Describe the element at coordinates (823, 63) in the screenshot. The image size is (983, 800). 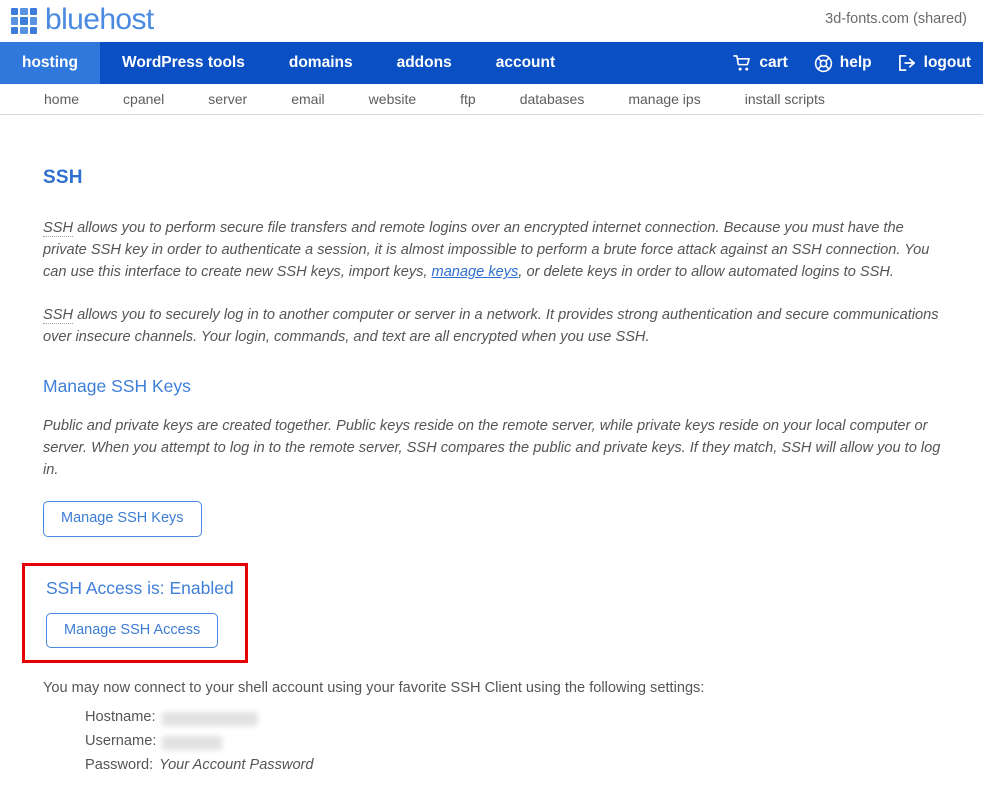
I see `life-ring-icon` at that location.